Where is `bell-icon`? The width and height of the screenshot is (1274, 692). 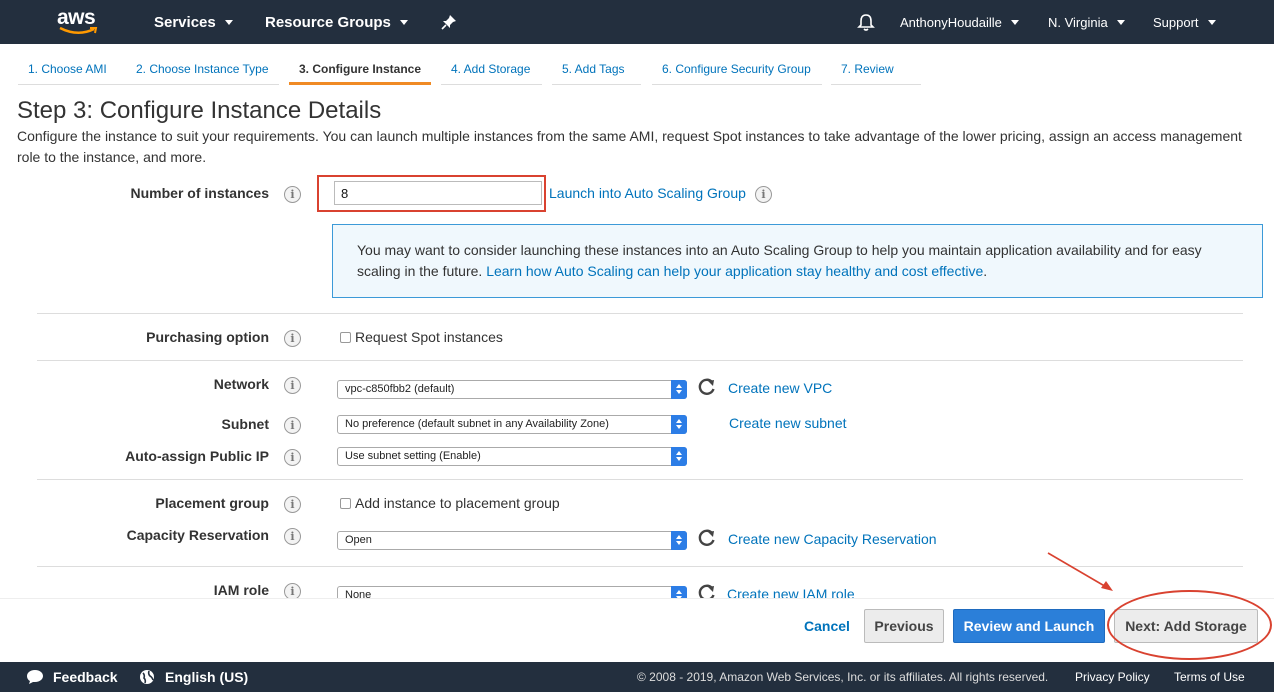 bell-icon is located at coordinates (866, 22).